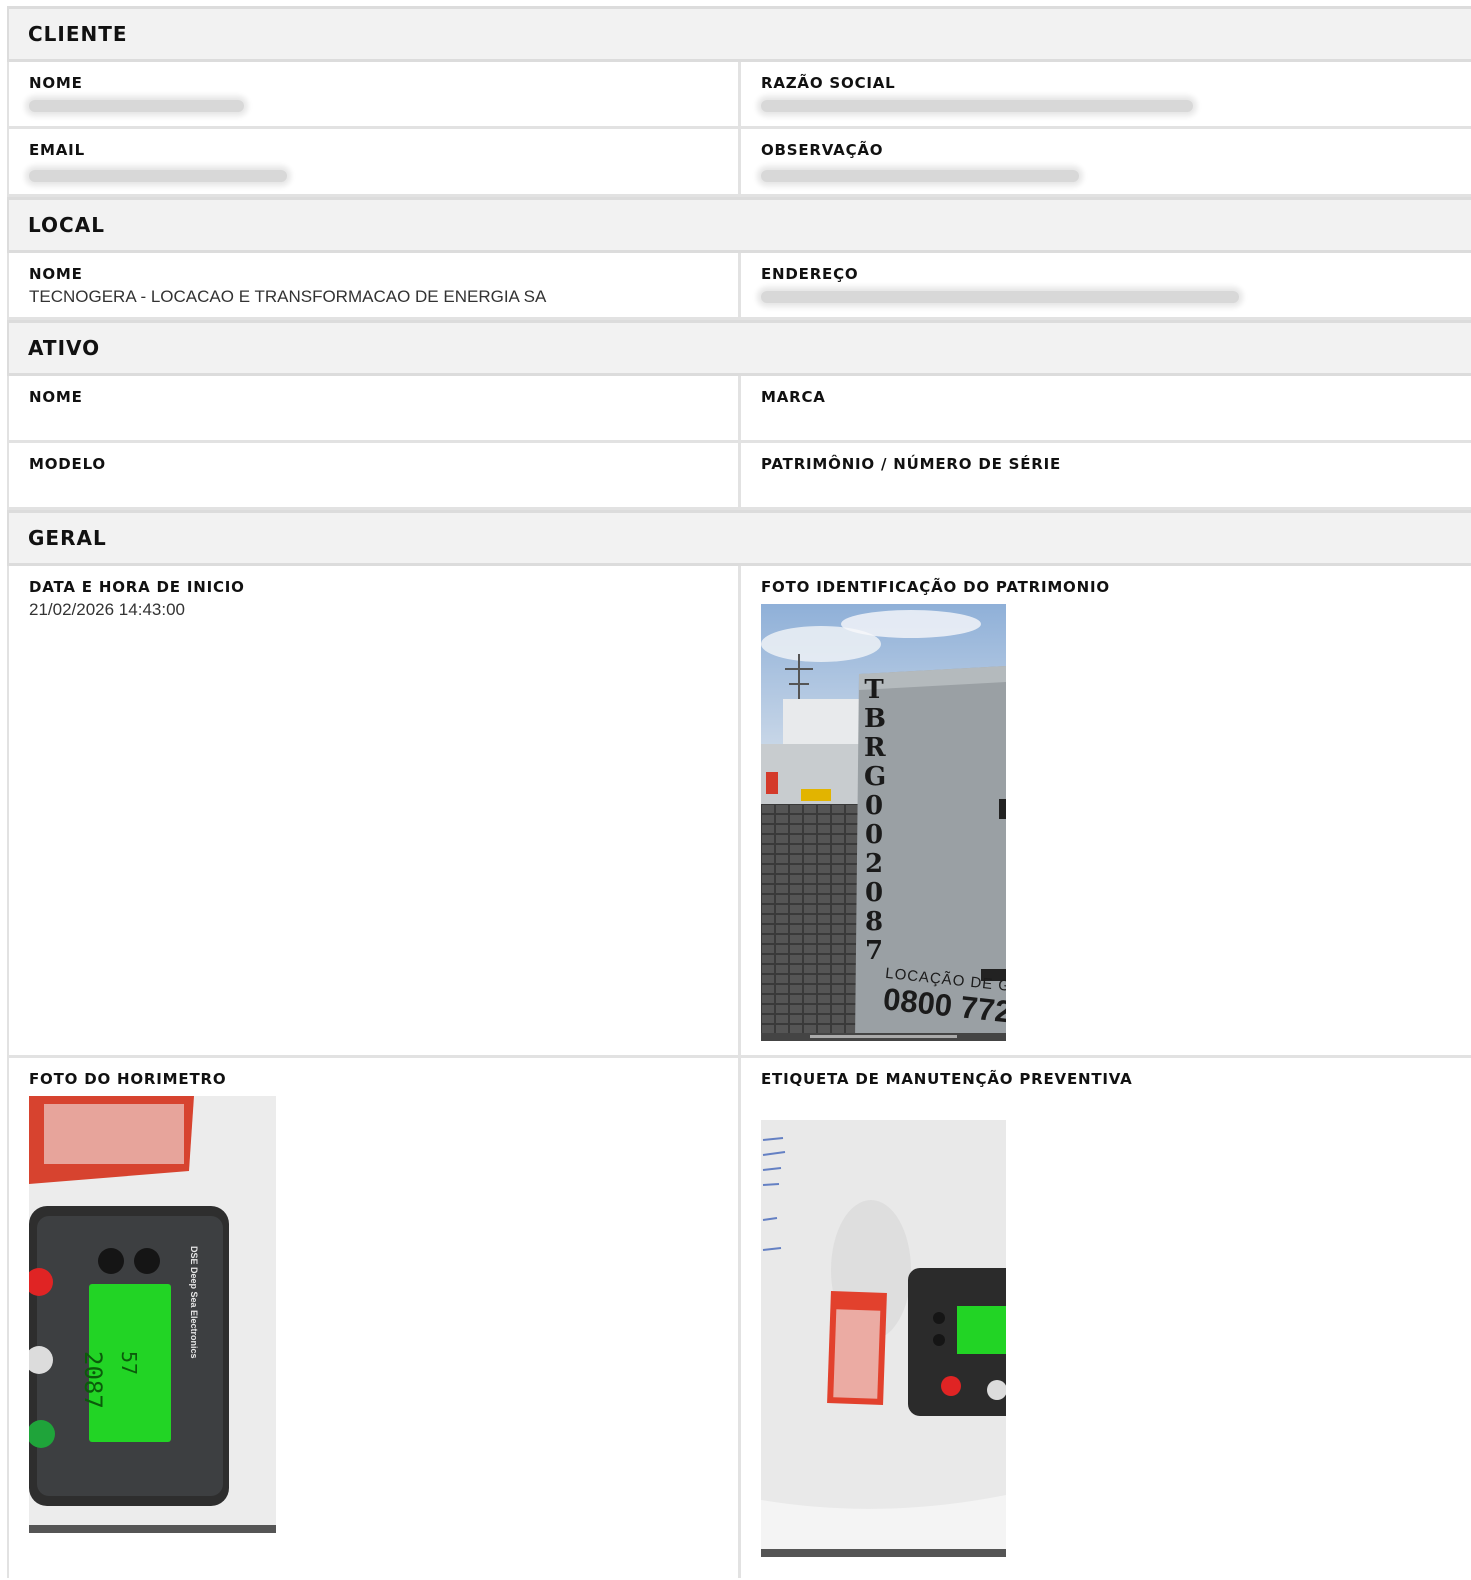  I want to click on field-label: MARCA, so click(793, 397).